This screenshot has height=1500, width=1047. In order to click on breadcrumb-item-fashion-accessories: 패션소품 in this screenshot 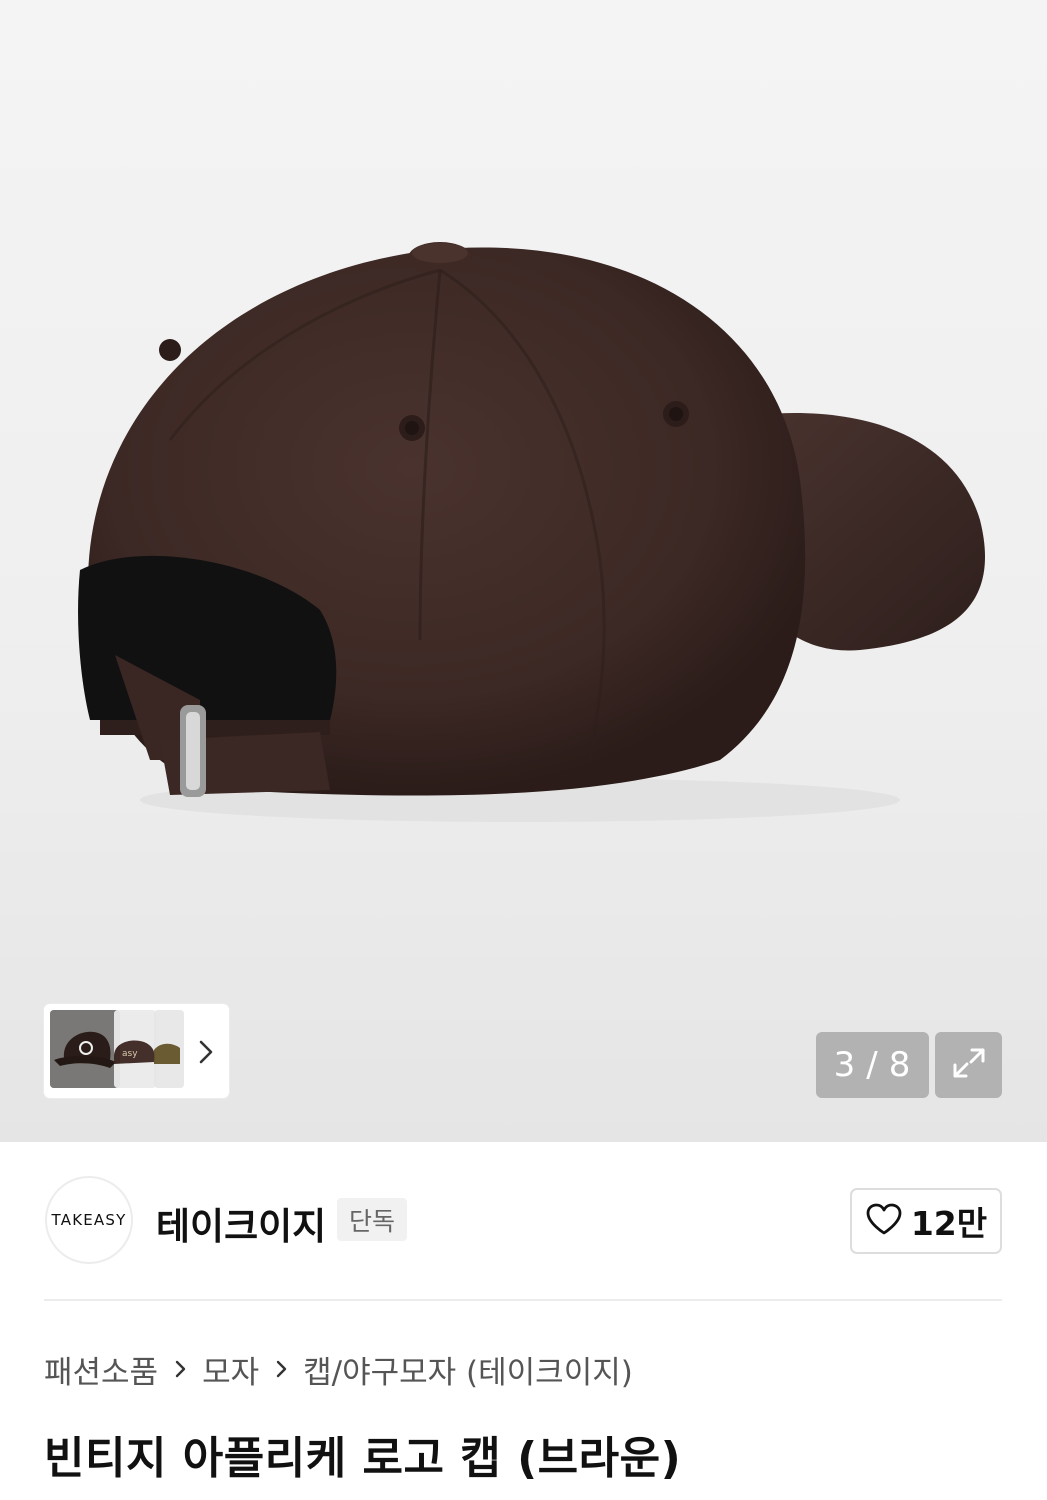, I will do `click(101, 1369)`.